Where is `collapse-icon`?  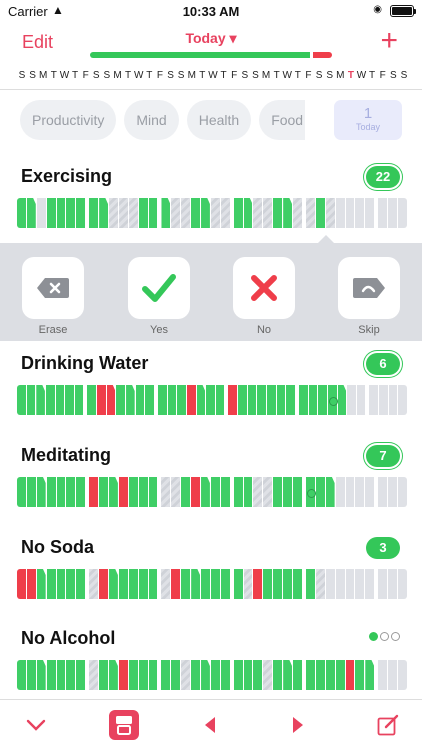 collapse-icon is located at coordinates (36, 725).